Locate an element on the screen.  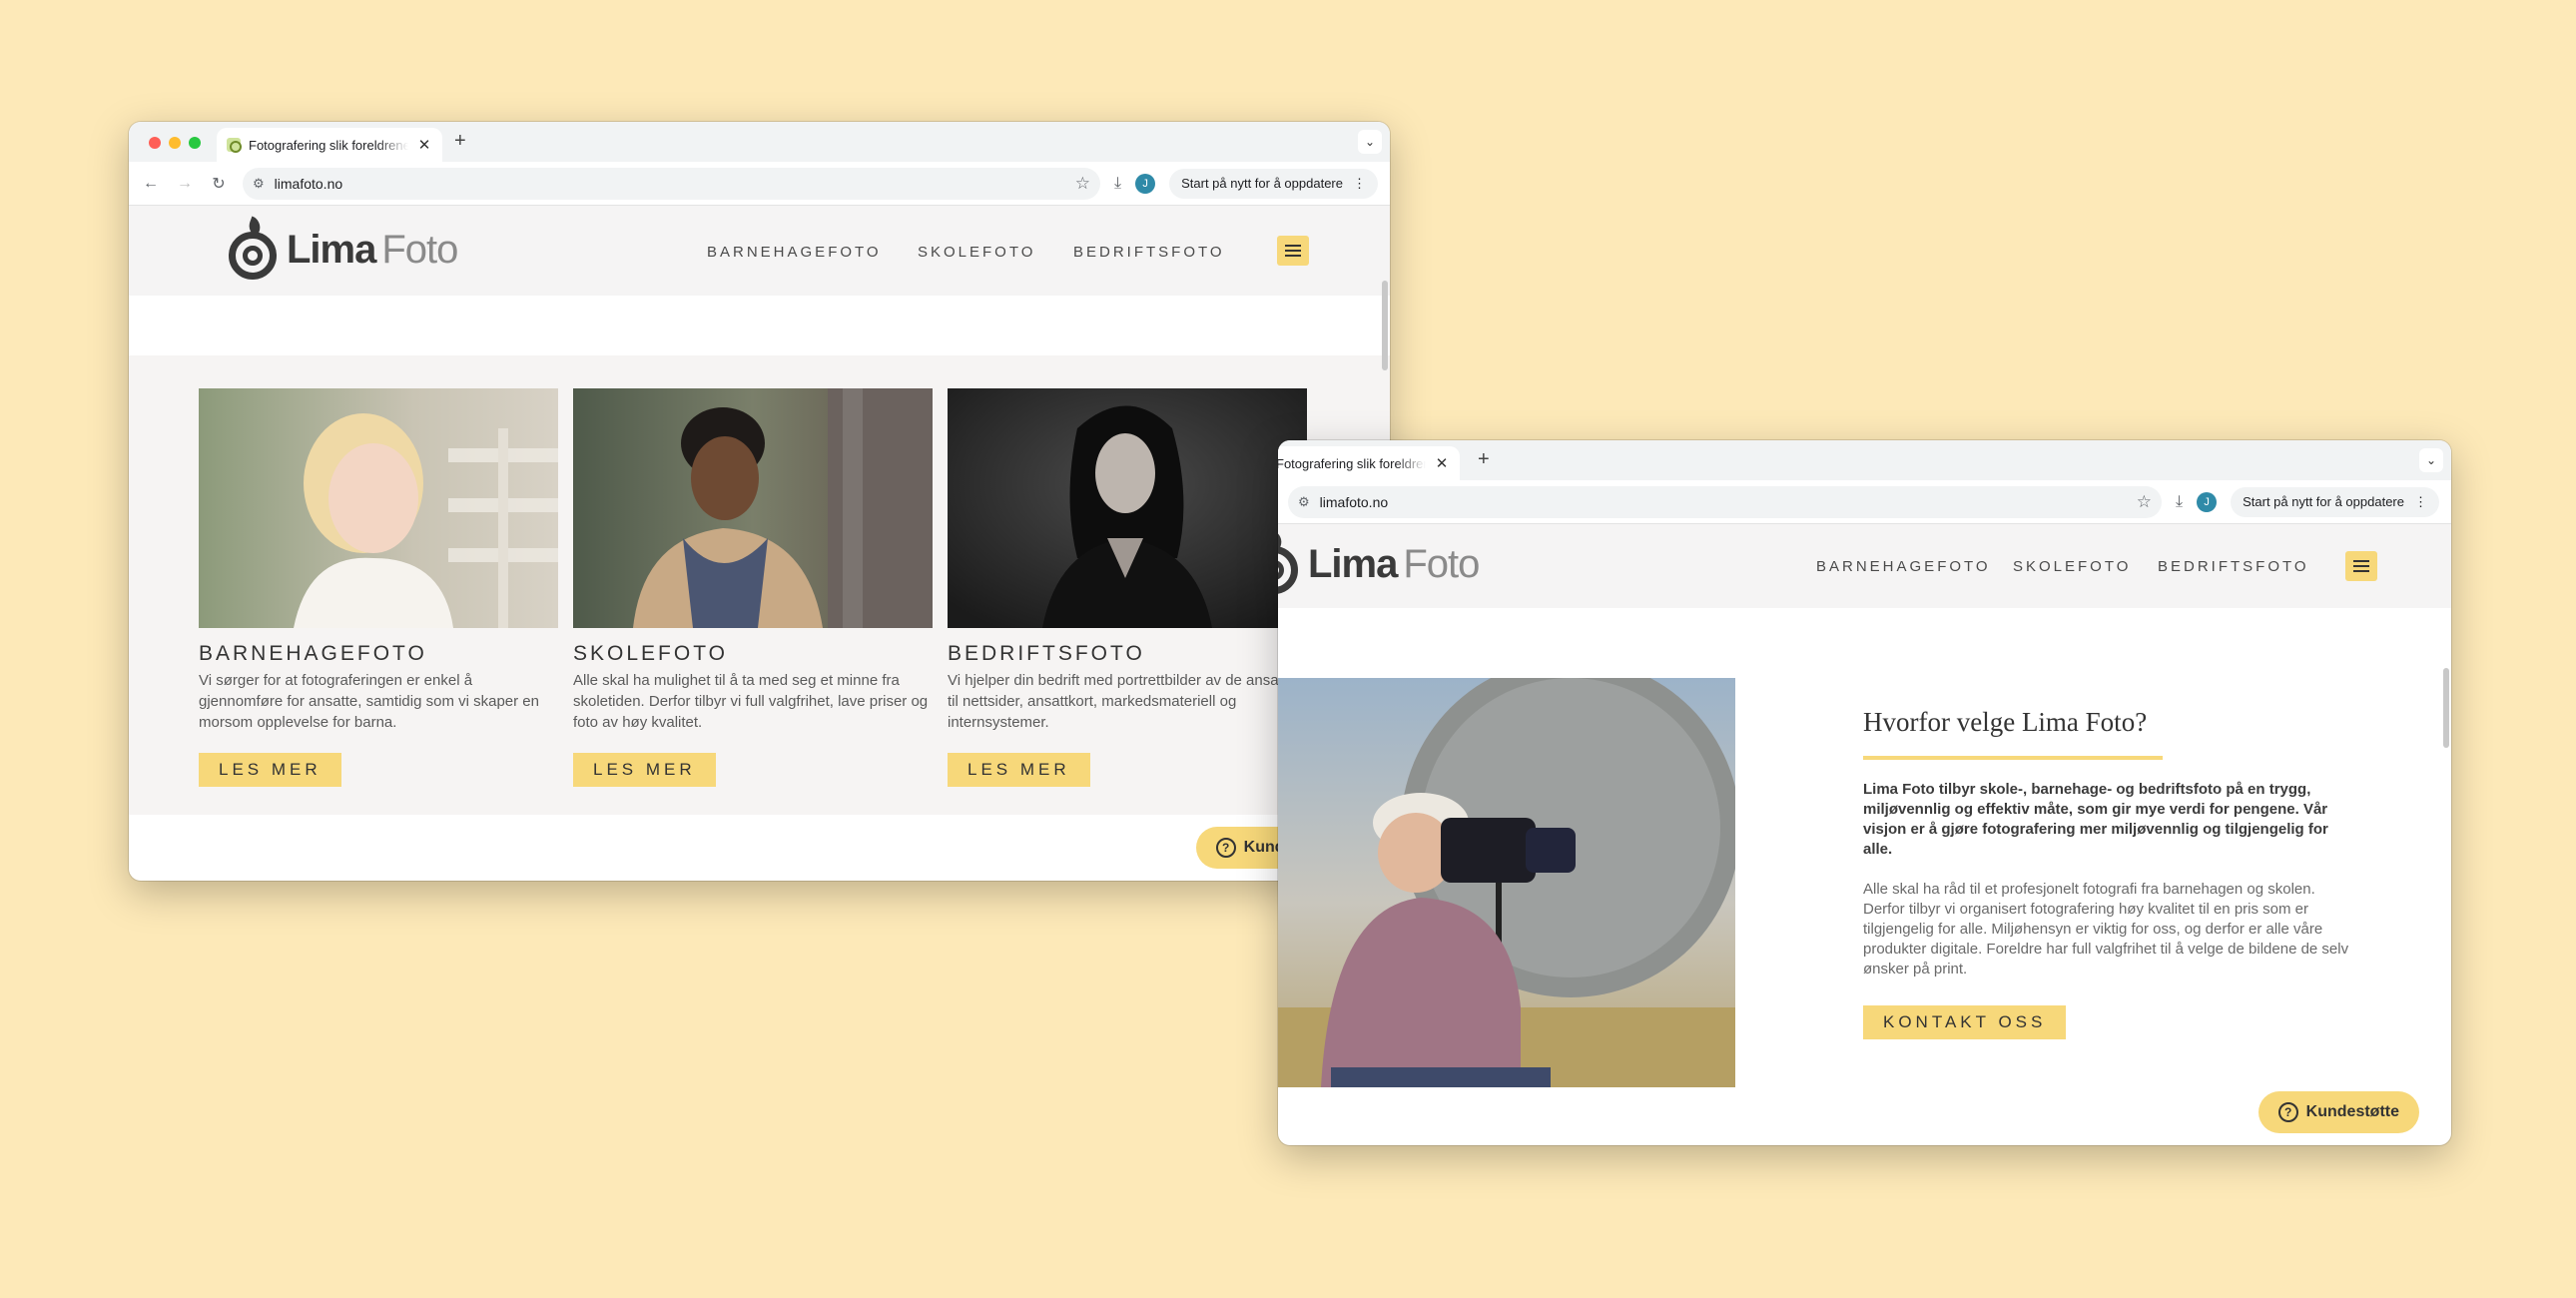
student-portrait-photo is located at coordinates (753, 508).